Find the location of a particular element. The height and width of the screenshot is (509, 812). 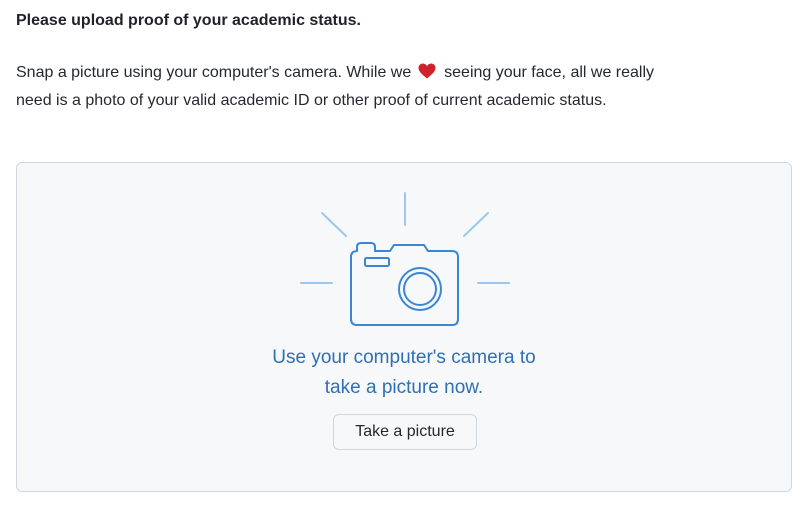

take-picture-button: Take a picture is located at coordinates (405, 432).